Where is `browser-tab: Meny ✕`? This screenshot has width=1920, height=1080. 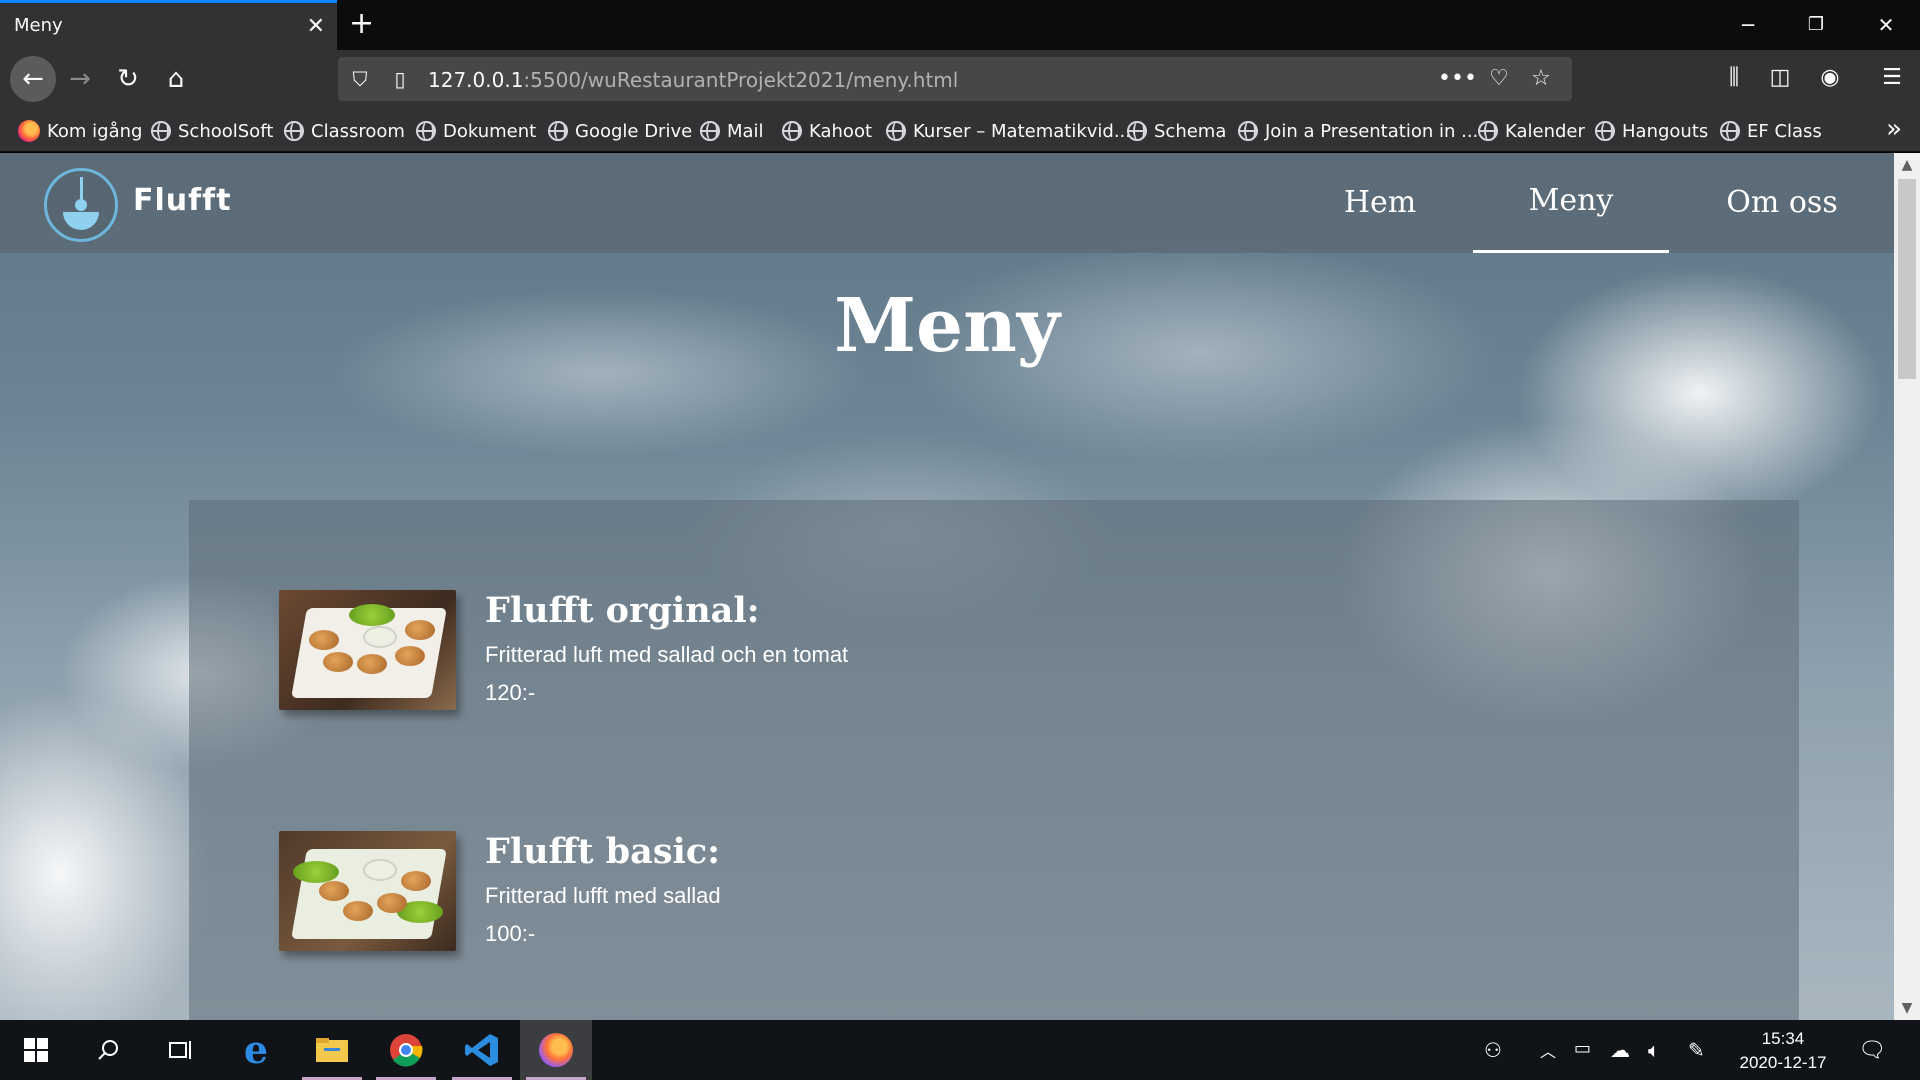 browser-tab: Meny ✕ is located at coordinates (168, 25).